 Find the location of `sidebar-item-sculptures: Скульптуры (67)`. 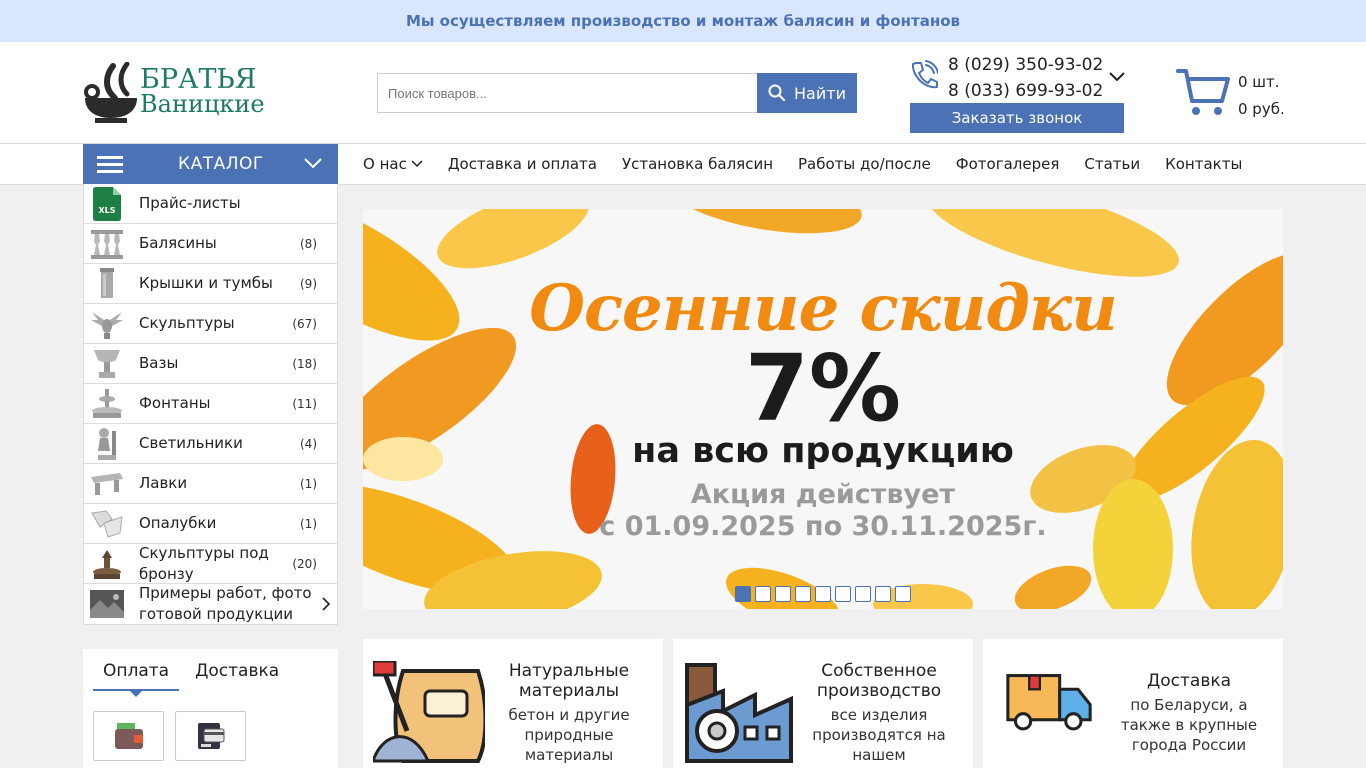

sidebar-item-sculptures: Скульптуры (67) is located at coordinates (210, 324).